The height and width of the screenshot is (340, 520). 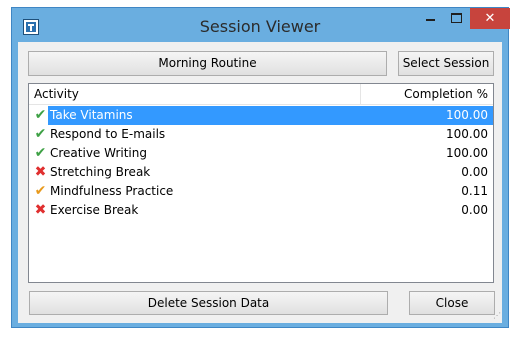 I want to click on activity-name: Take Vitamins, so click(x=206, y=115).